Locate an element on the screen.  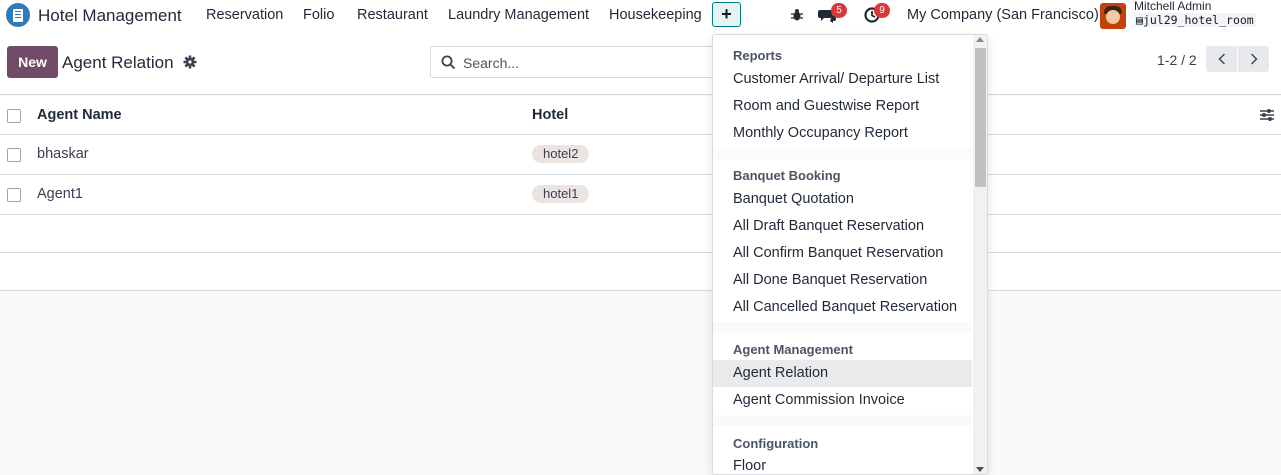
chevron-left-icon is located at coordinates (1221, 59).